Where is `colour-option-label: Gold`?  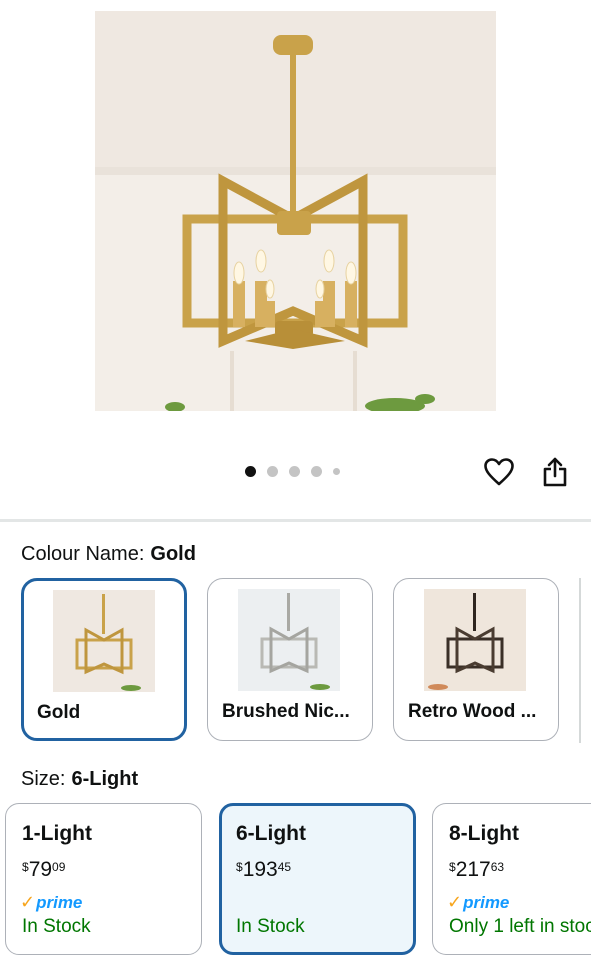 colour-option-label: Gold is located at coordinates (59, 712).